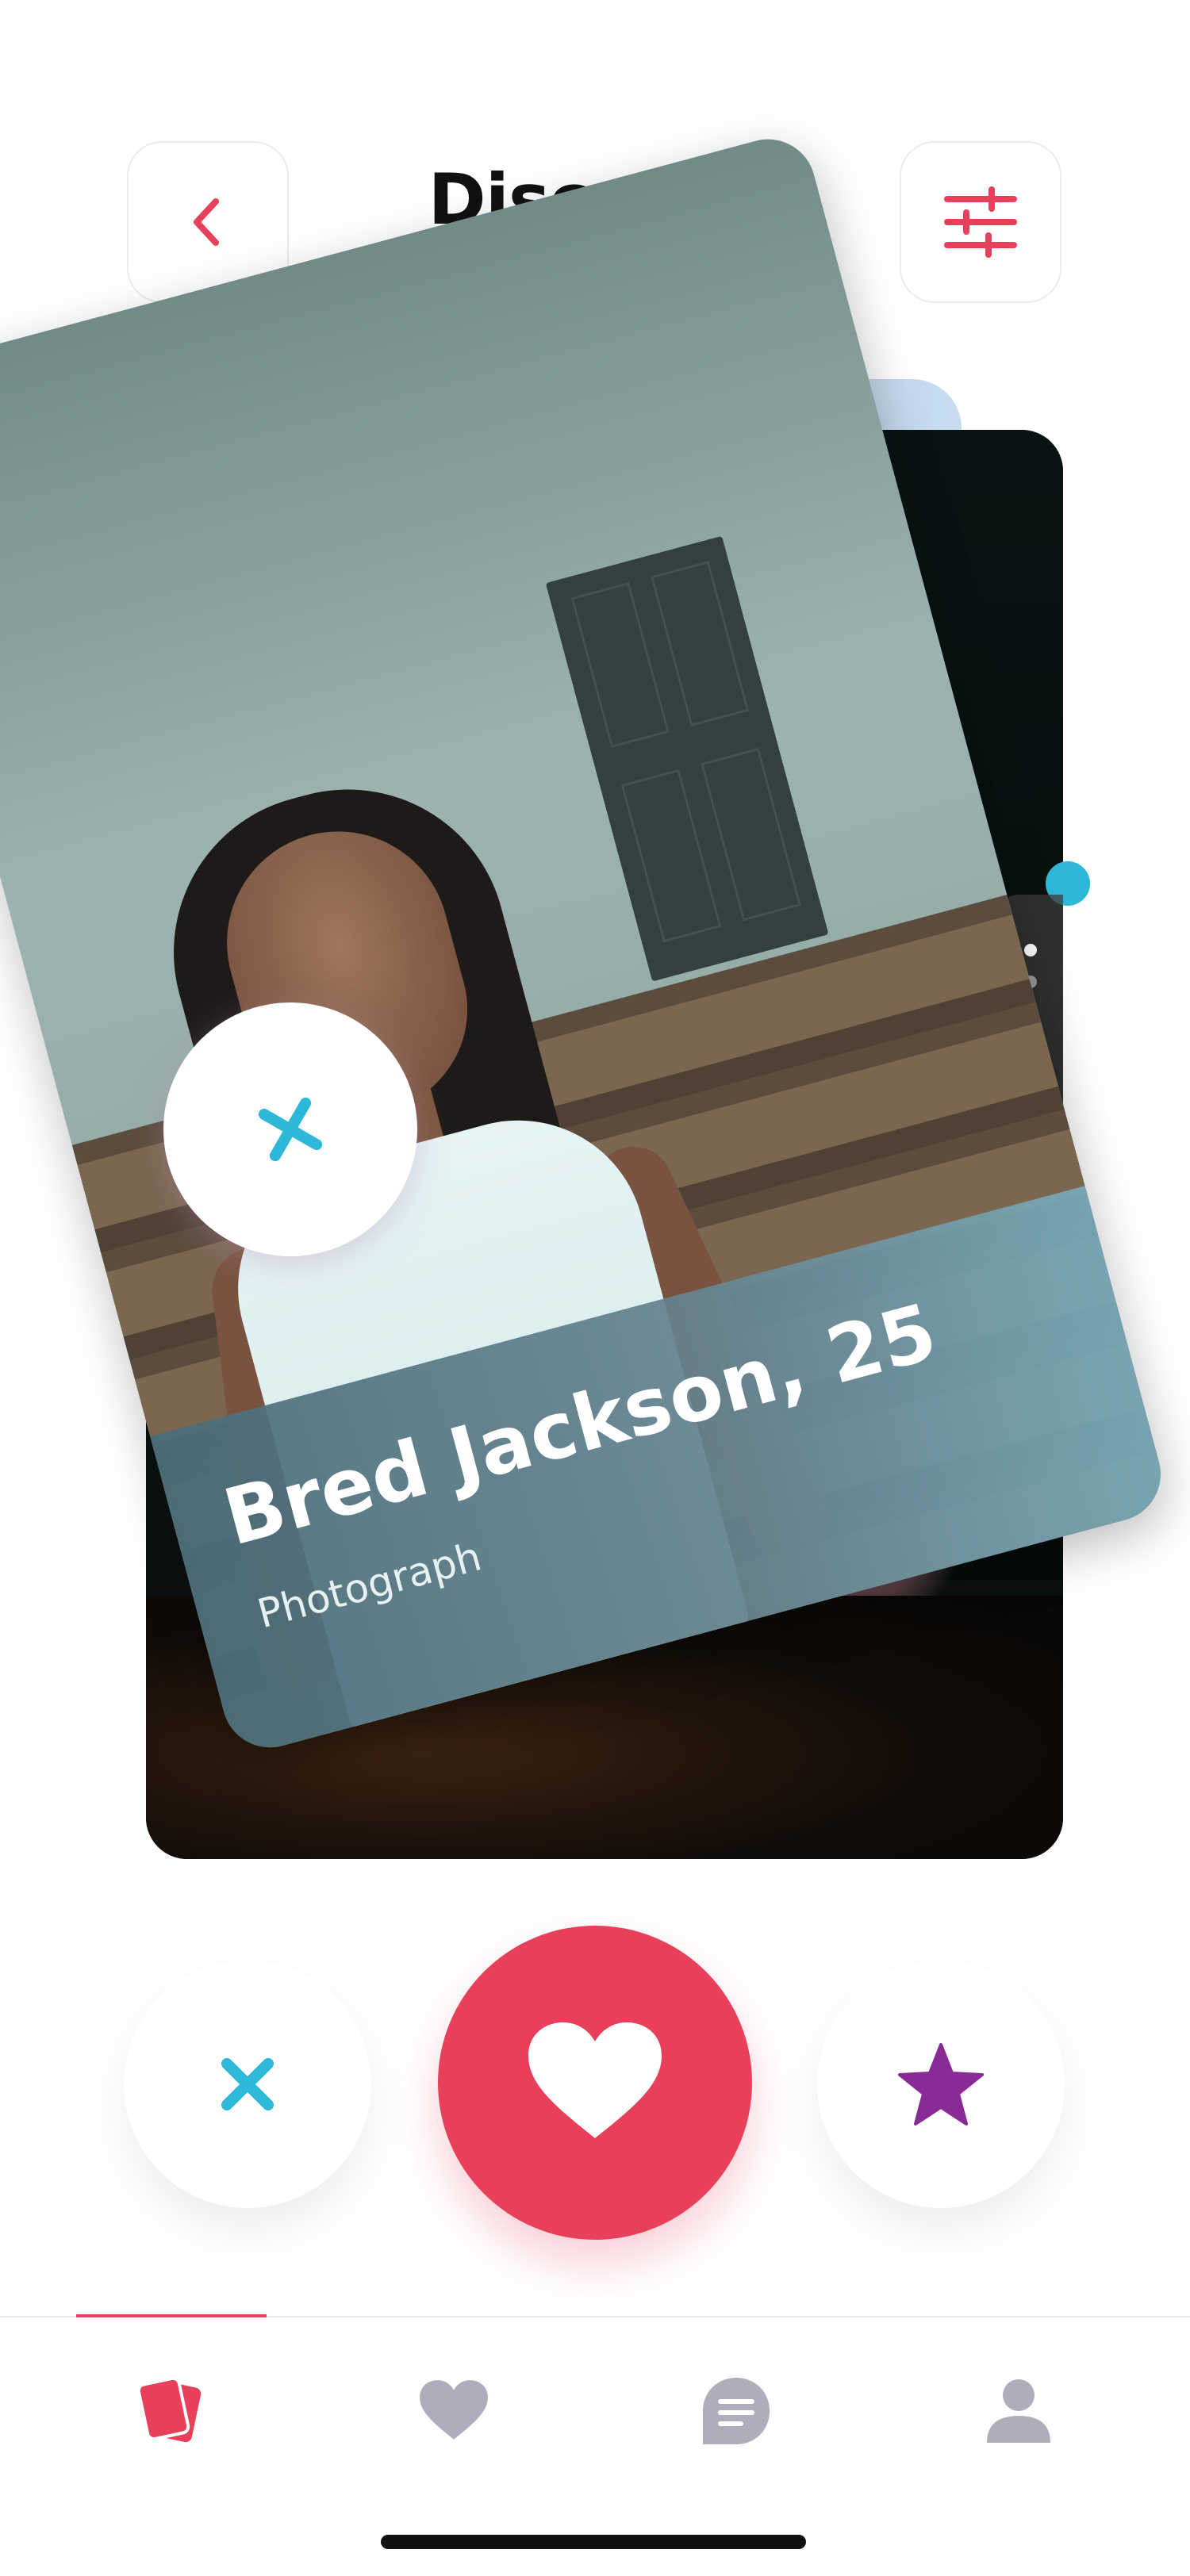  I want to click on chat-icon, so click(736, 2411).